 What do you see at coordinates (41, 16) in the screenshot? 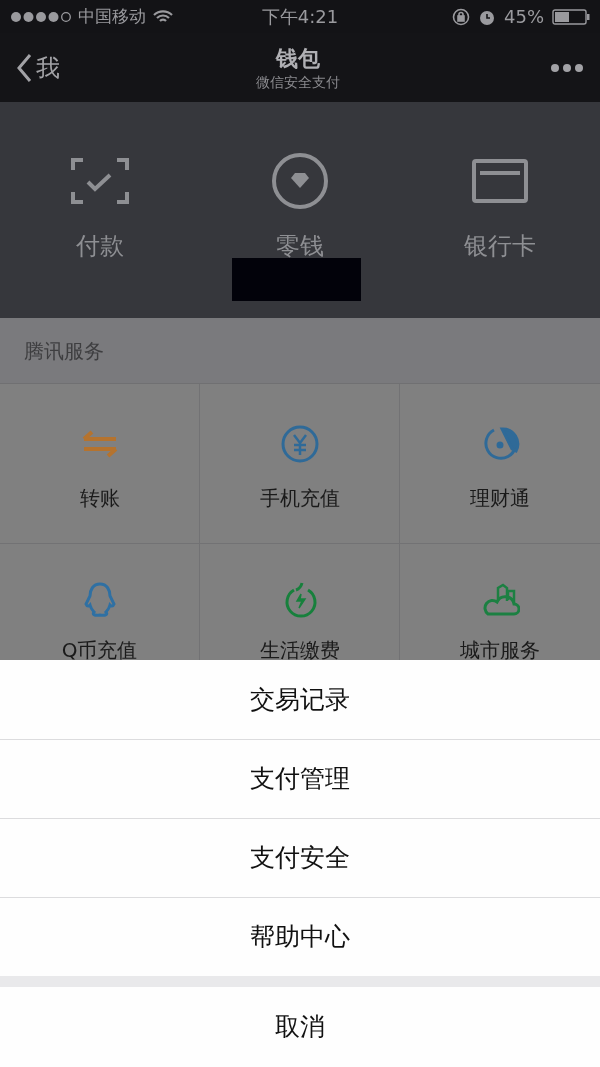
I see `signal-icon` at bounding box center [41, 16].